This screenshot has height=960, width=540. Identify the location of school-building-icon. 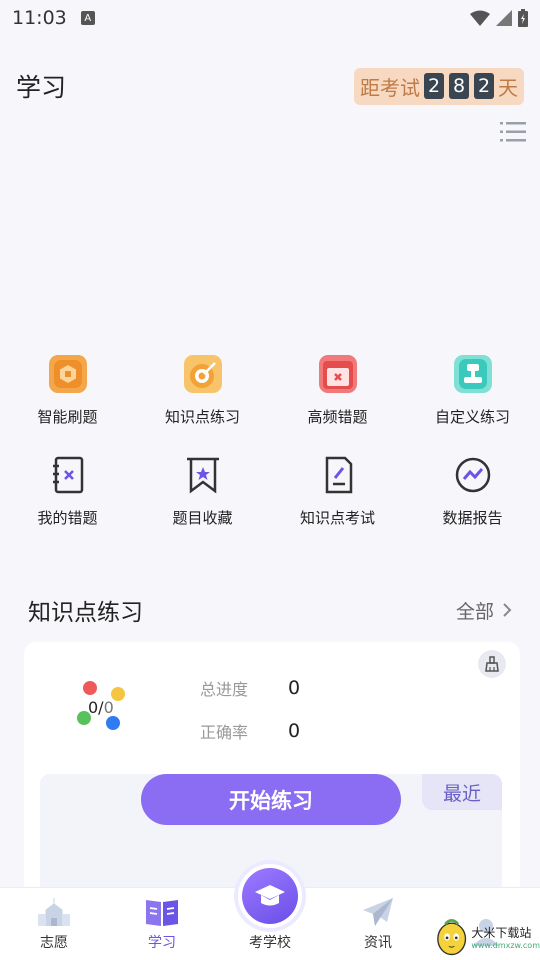
(54, 912).